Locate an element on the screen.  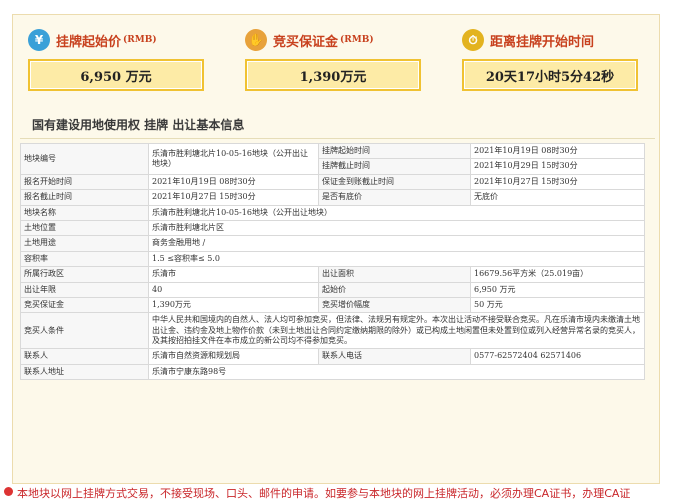
table-row: 报名截止时间 2021年10月27日 15时30分 是否有底价 无底价 is located at coordinates (332, 197).